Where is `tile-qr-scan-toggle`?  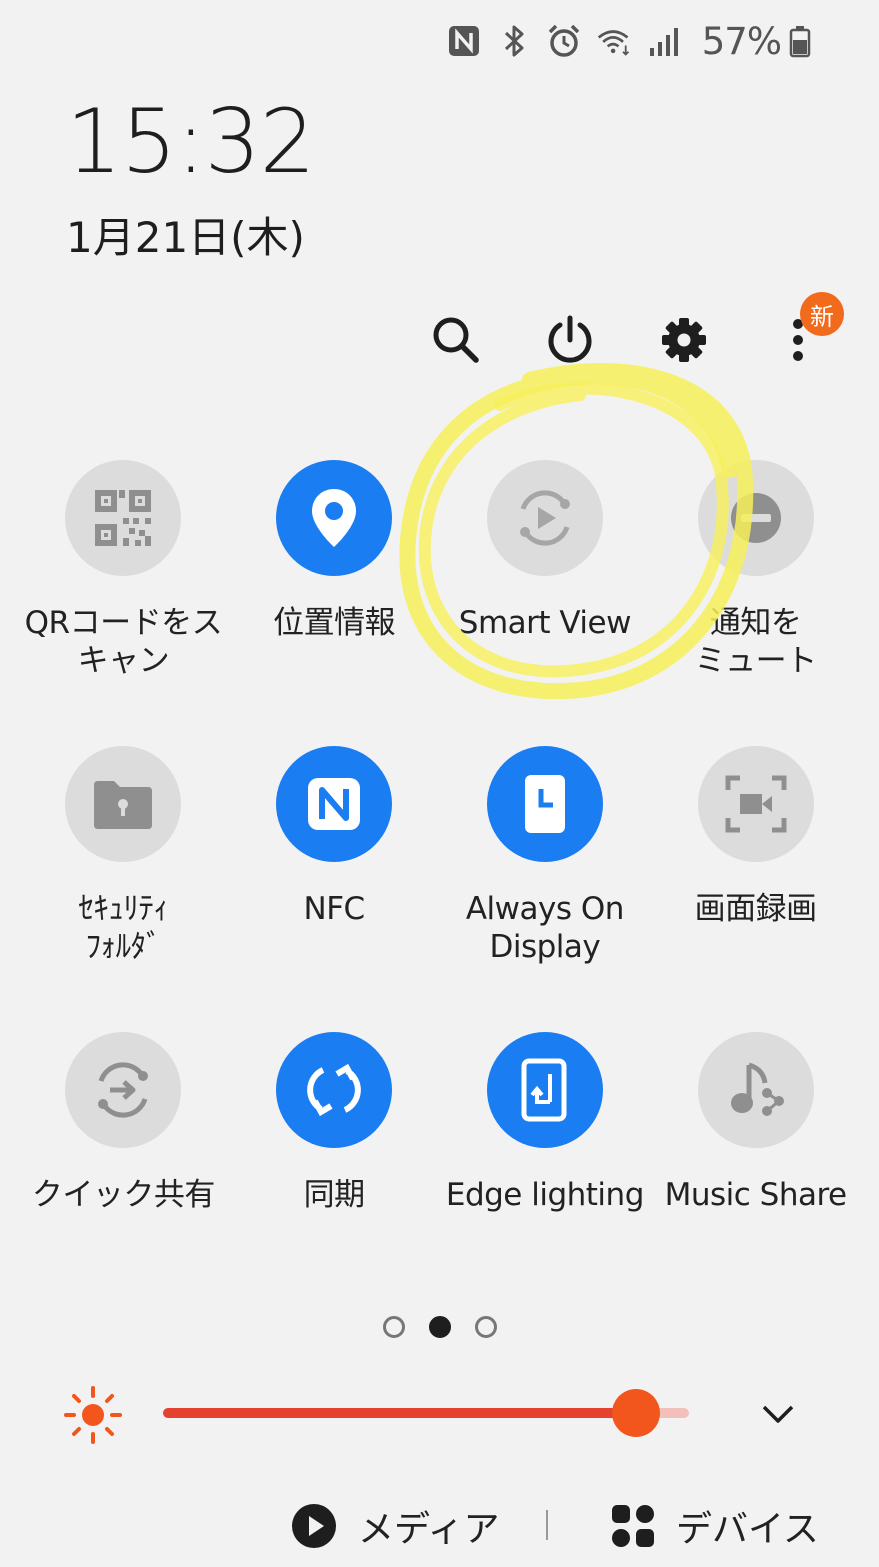
tile-qr-scan-toggle is located at coordinates (123, 518).